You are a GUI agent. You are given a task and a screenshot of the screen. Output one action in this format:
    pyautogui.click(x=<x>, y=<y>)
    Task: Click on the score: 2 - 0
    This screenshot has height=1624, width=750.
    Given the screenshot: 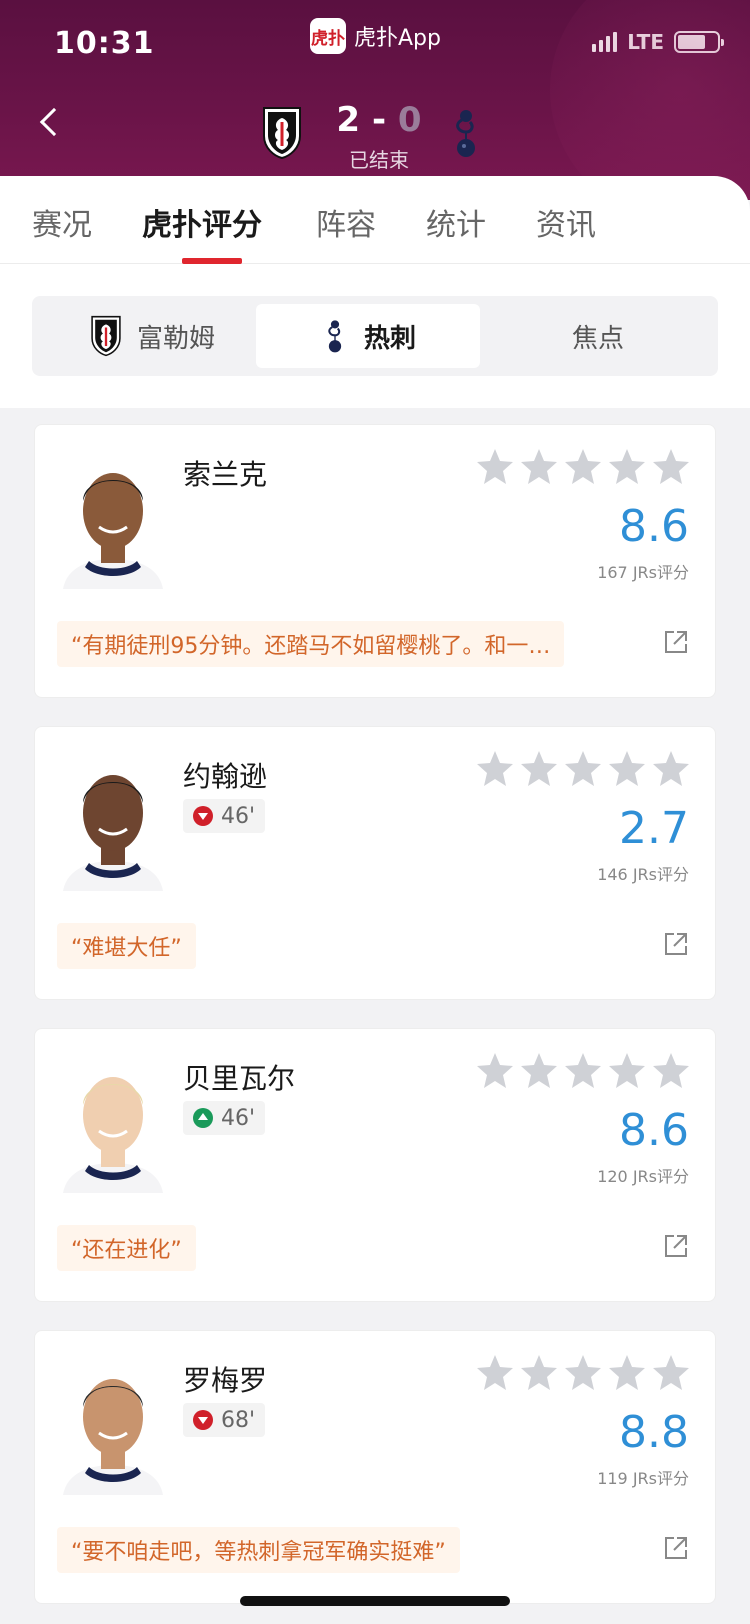 What is the action you would take?
    pyautogui.click(x=379, y=120)
    